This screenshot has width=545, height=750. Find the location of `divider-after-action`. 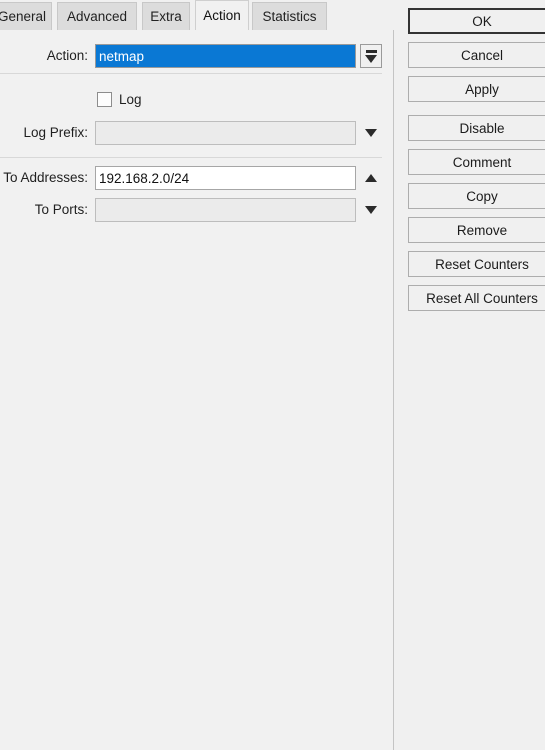

divider-after-action is located at coordinates (191, 73).